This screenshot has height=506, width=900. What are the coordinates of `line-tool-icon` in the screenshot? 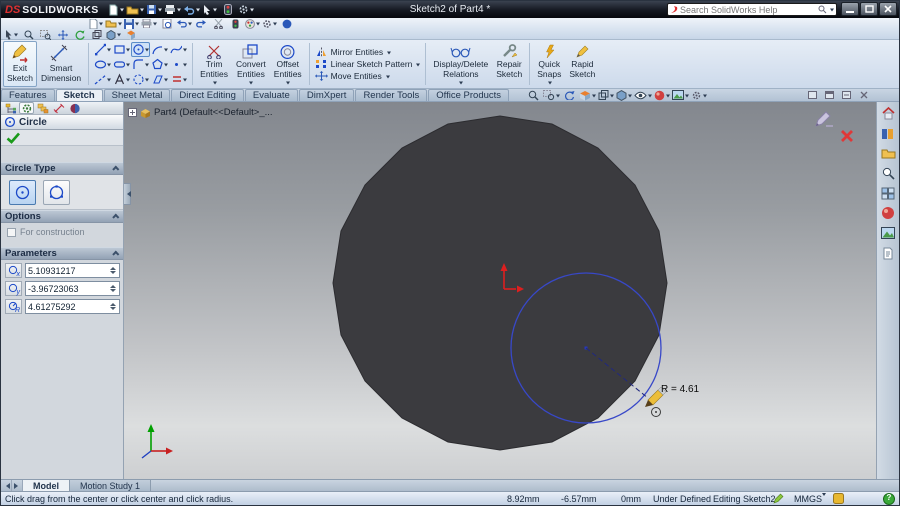 It's located at (102, 49).